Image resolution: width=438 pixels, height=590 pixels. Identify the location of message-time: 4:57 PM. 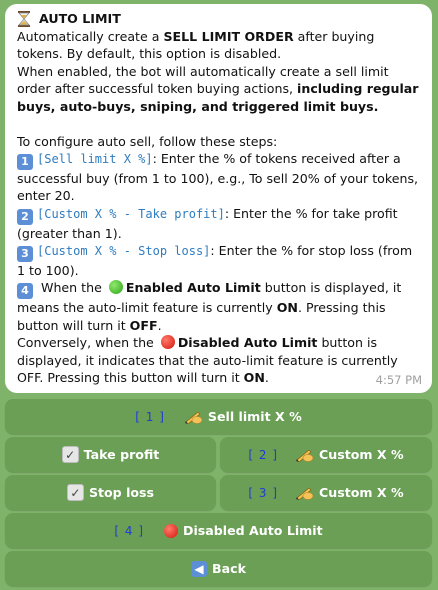
(398, 379).